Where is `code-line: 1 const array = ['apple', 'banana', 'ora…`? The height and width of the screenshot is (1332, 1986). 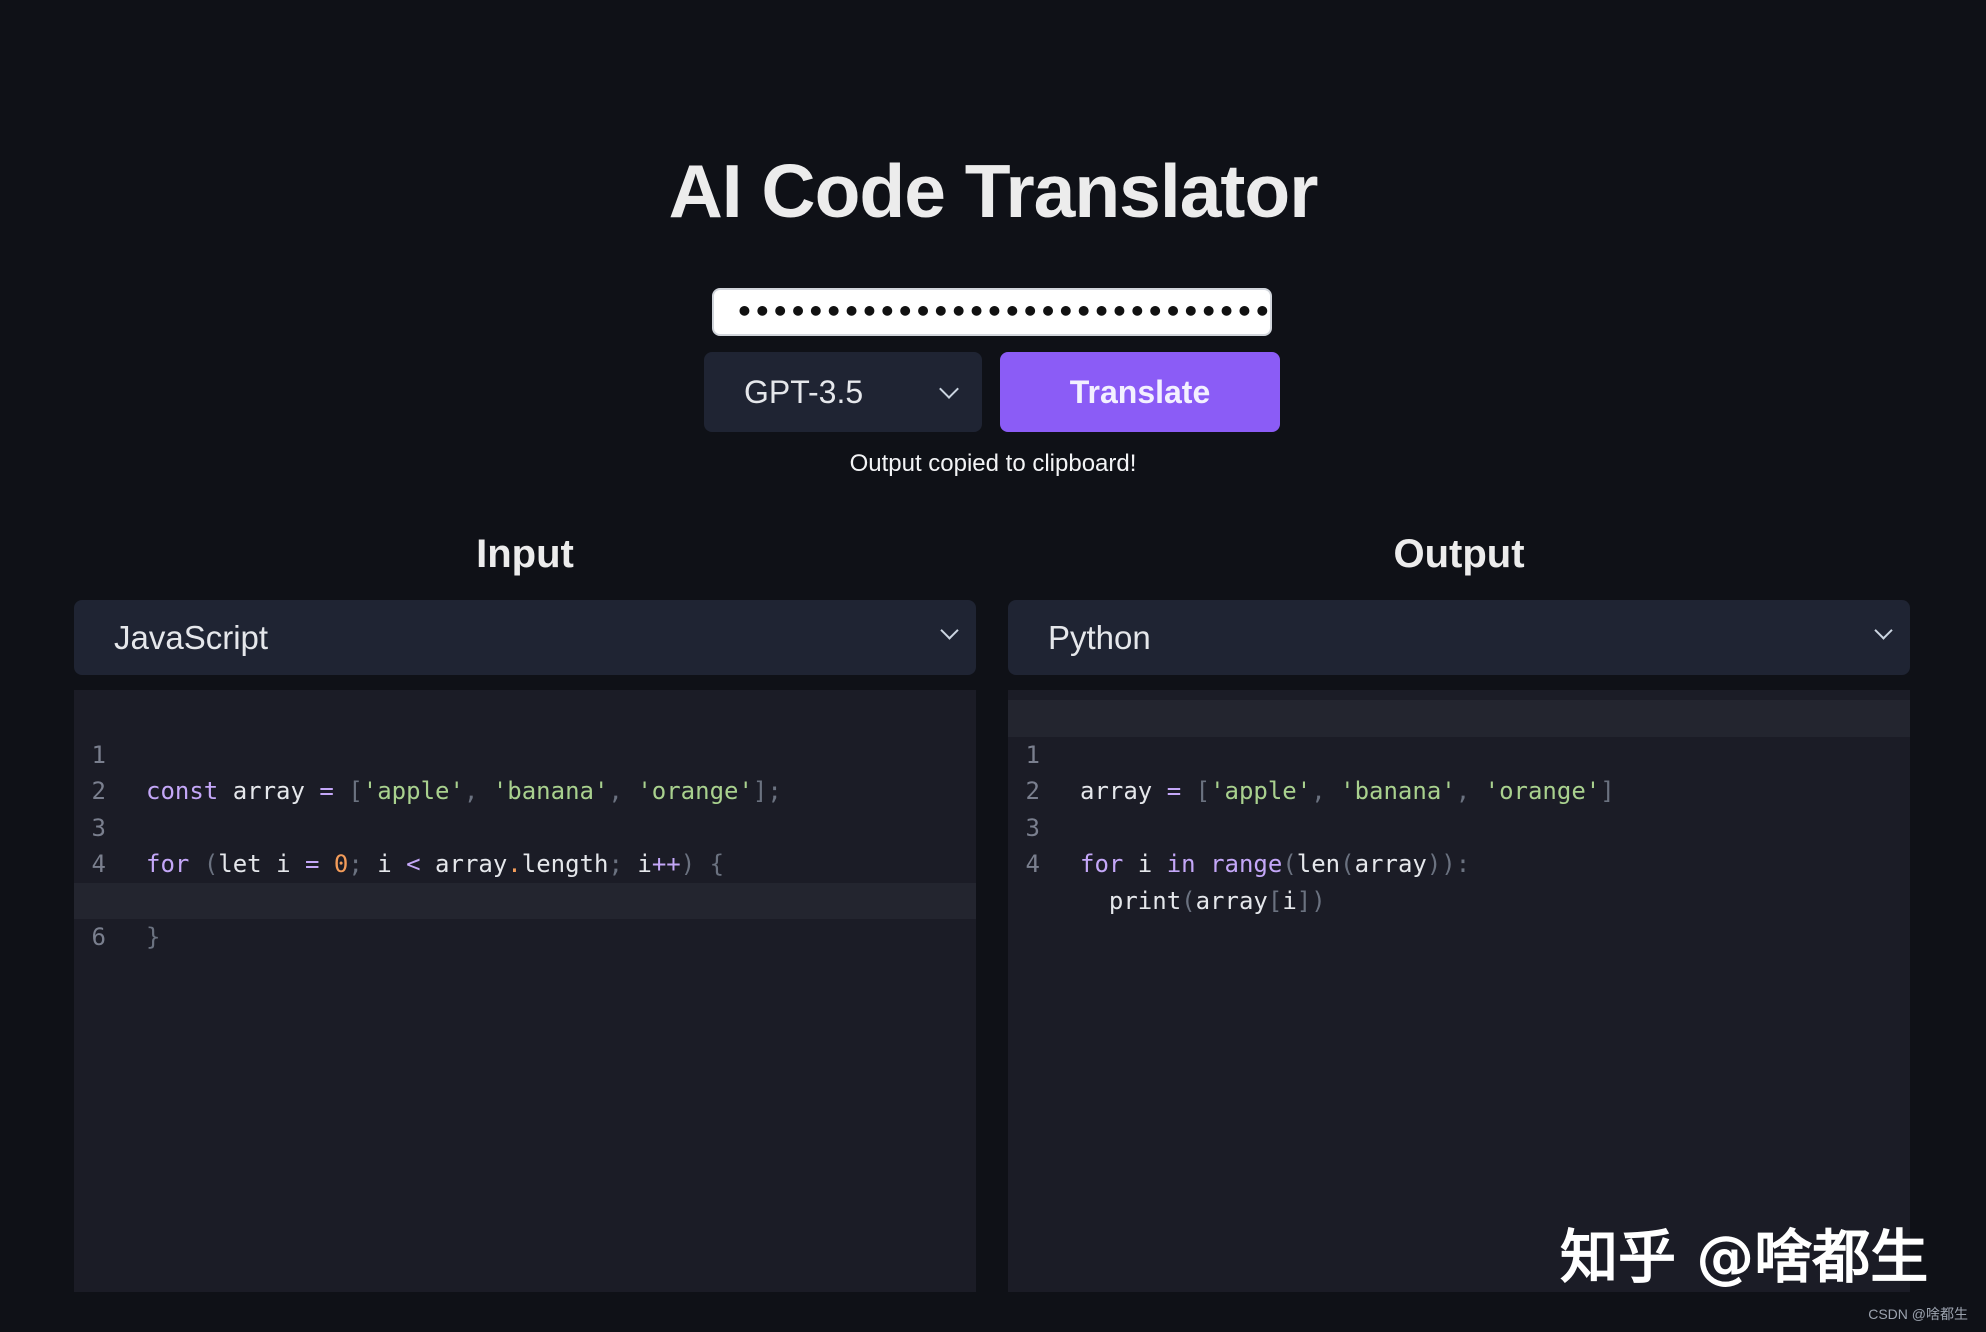 code-line: 1 const array = ['apple', 'banana', 'ora… is located at coordinates (525, 753).